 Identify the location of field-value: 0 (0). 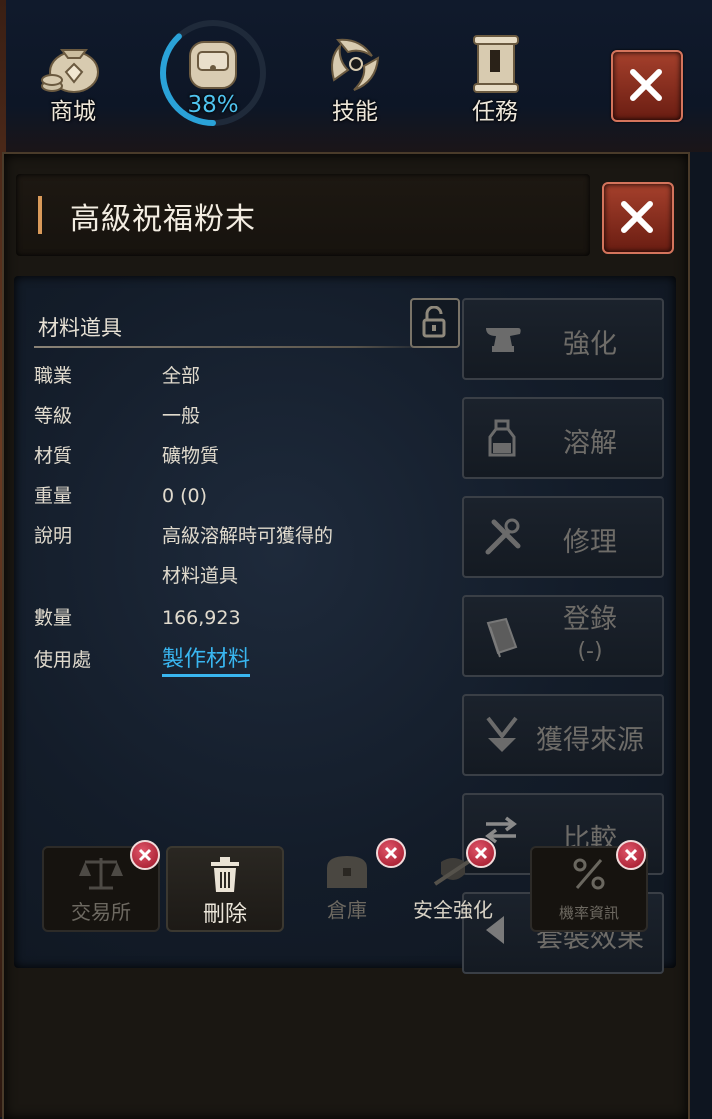
(185, 496).